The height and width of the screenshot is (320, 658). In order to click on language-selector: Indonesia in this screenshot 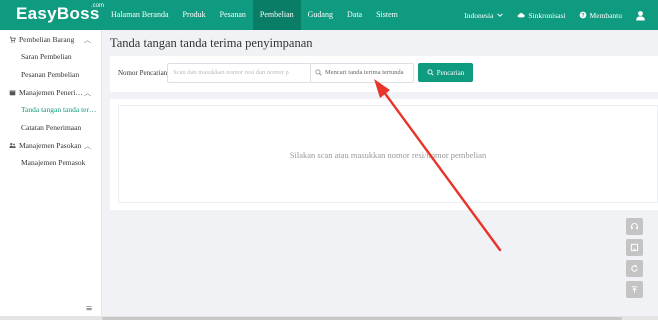, I will do `click(484, 15)`.